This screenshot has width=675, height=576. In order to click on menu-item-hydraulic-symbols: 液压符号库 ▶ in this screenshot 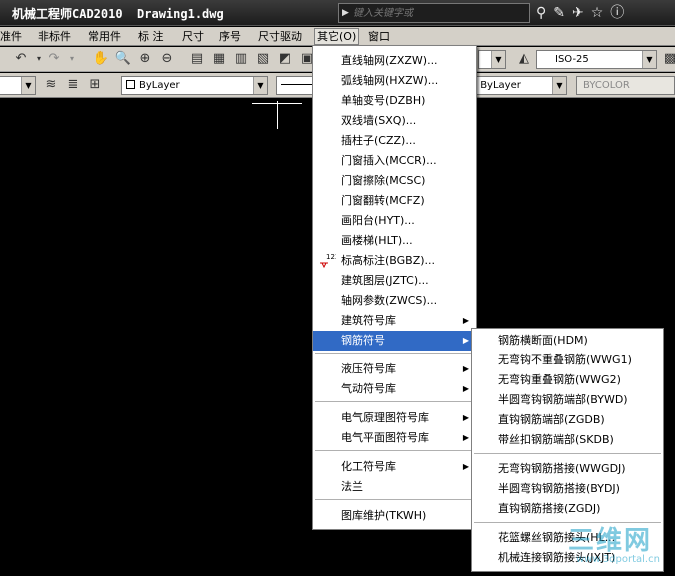, I will do `click(394, 369)`.